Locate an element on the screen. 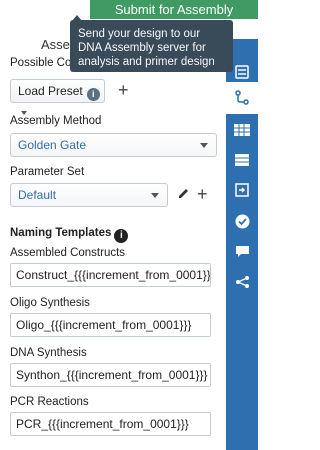 Image resolution: width=320 pixels, height=450 pixels. pcr-reactions-input is located at coordinates (110, 424).